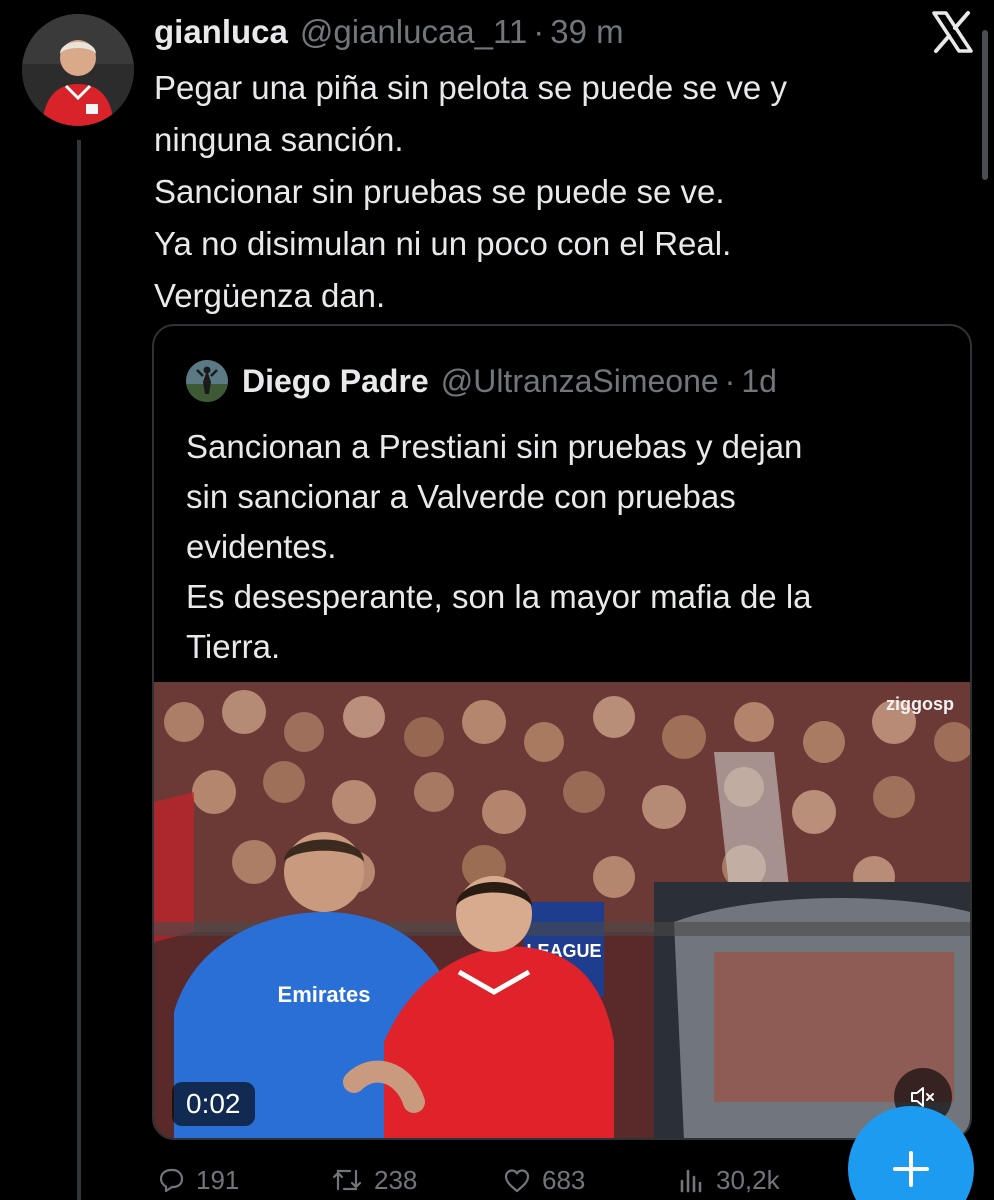 This screenshot has width=994, height=1200. I want to click on reply-count: 191, so click(218, 1180).